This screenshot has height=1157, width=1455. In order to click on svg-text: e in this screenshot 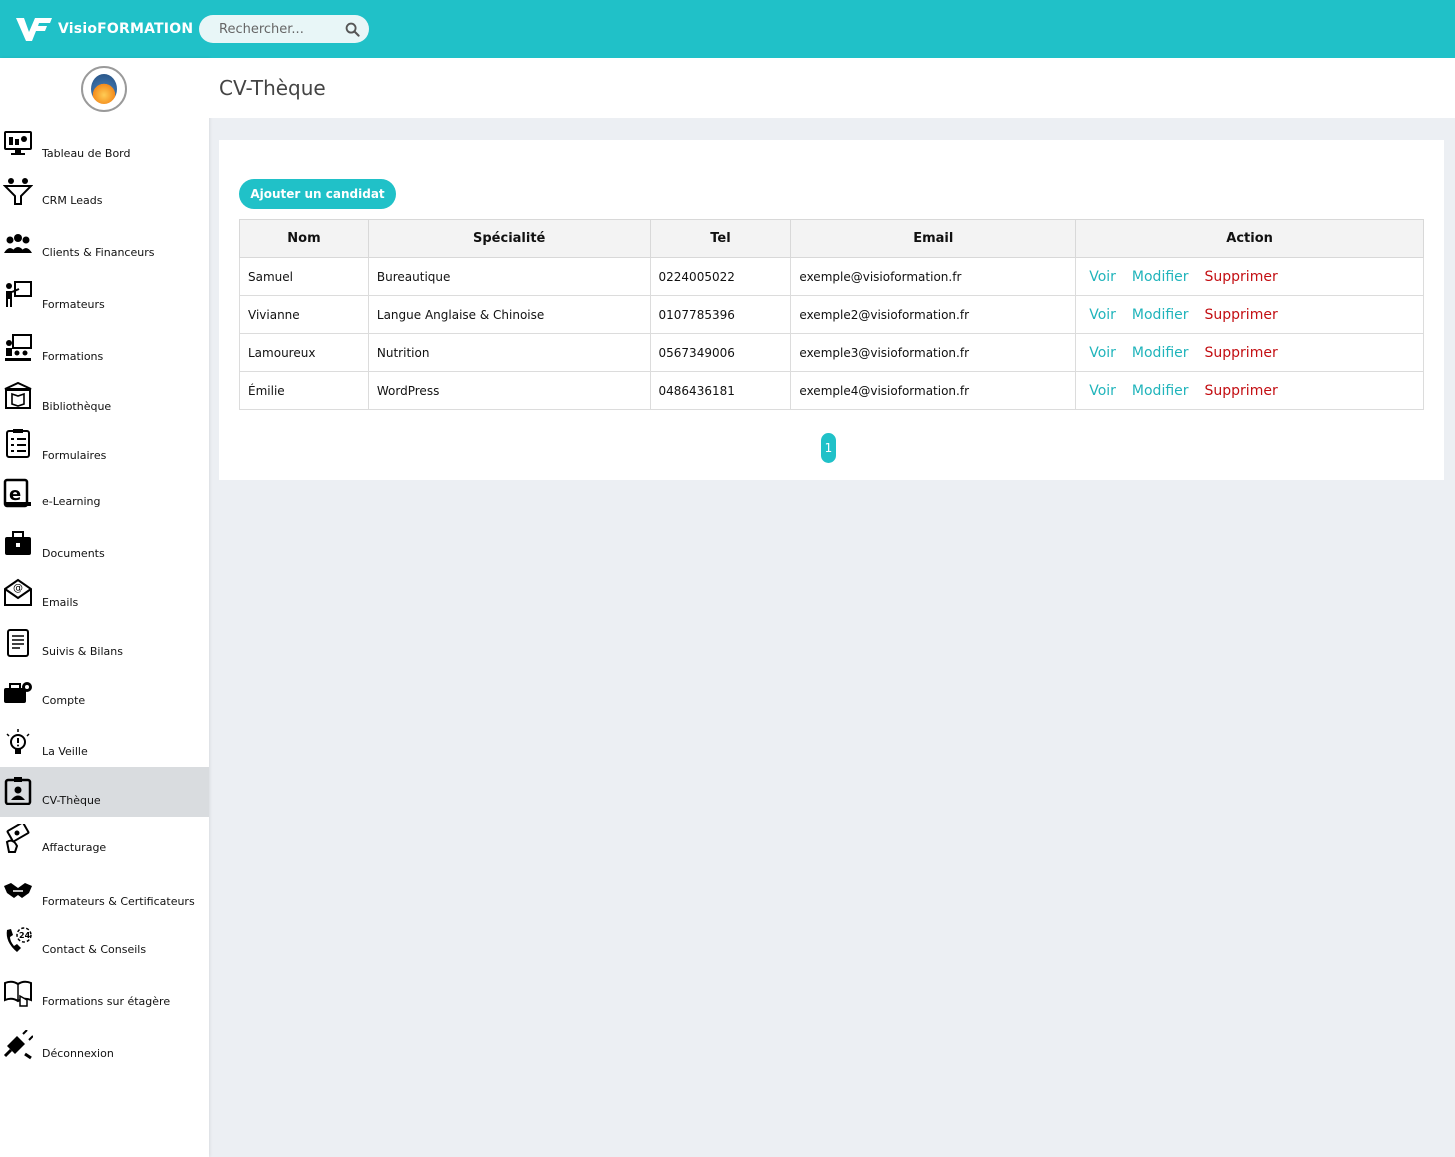, I will do `click(15, 494)`.